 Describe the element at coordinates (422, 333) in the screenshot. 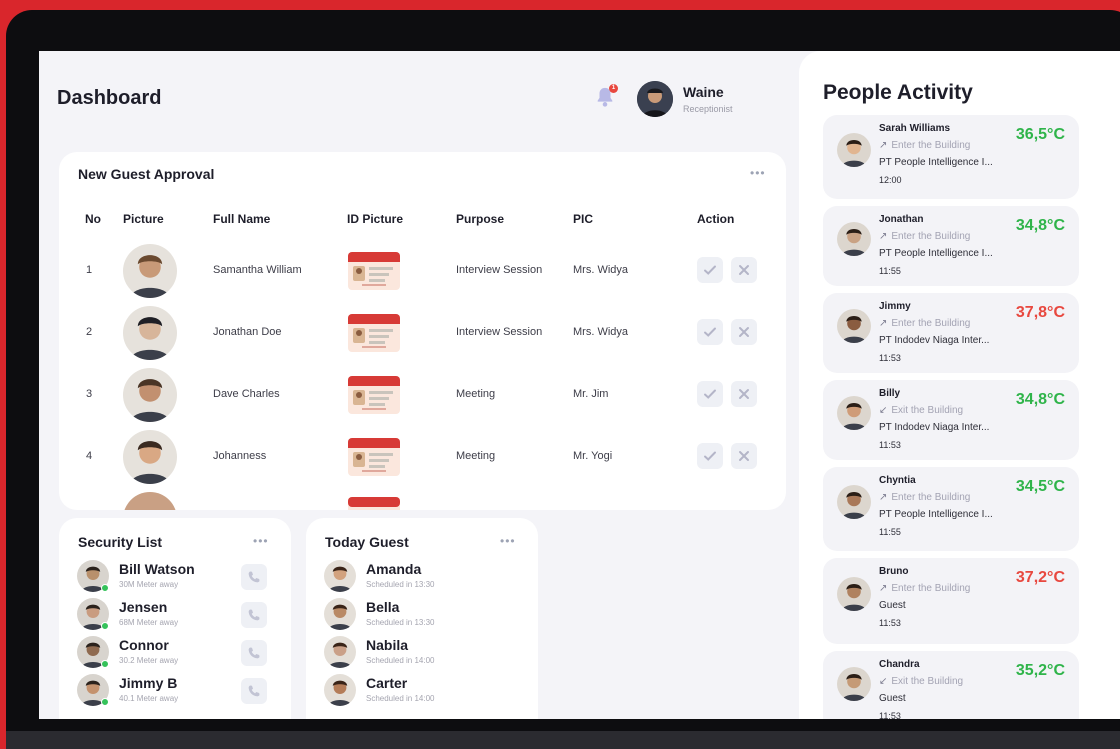

I see `table-row: 2 Jonathan Doe Interview Session Mrs. Widya` at that location.